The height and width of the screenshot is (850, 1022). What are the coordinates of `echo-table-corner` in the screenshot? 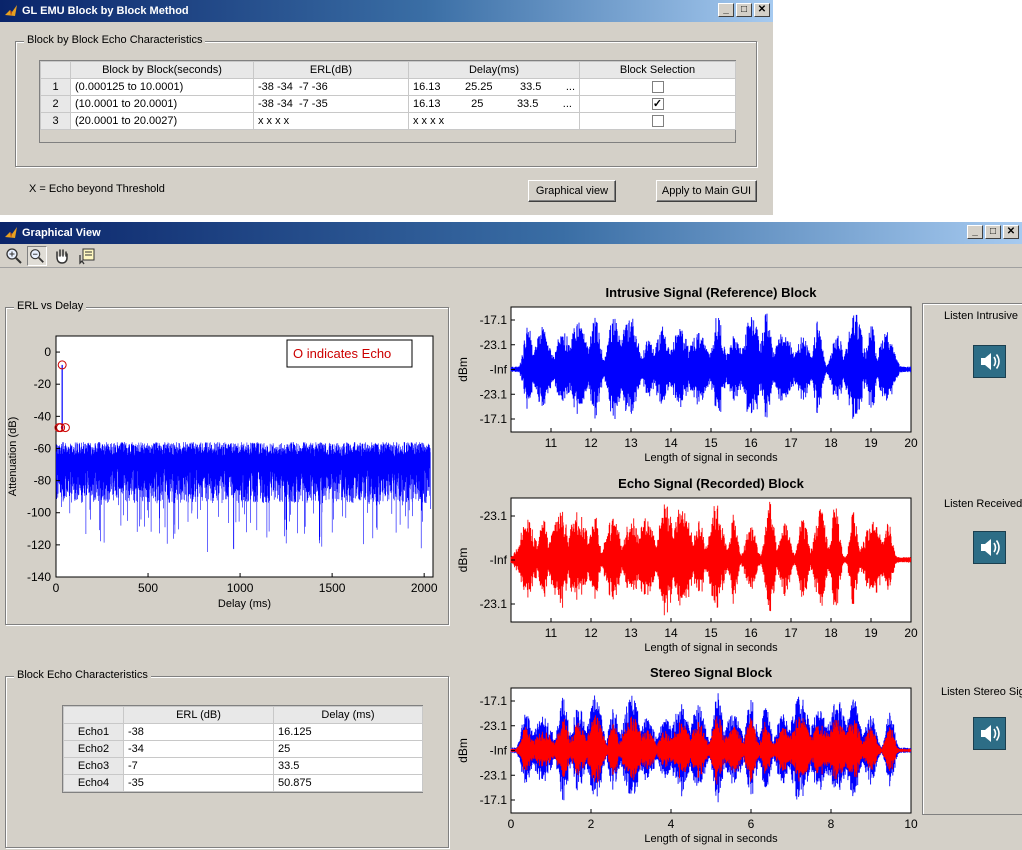 It's located at (93, 715).